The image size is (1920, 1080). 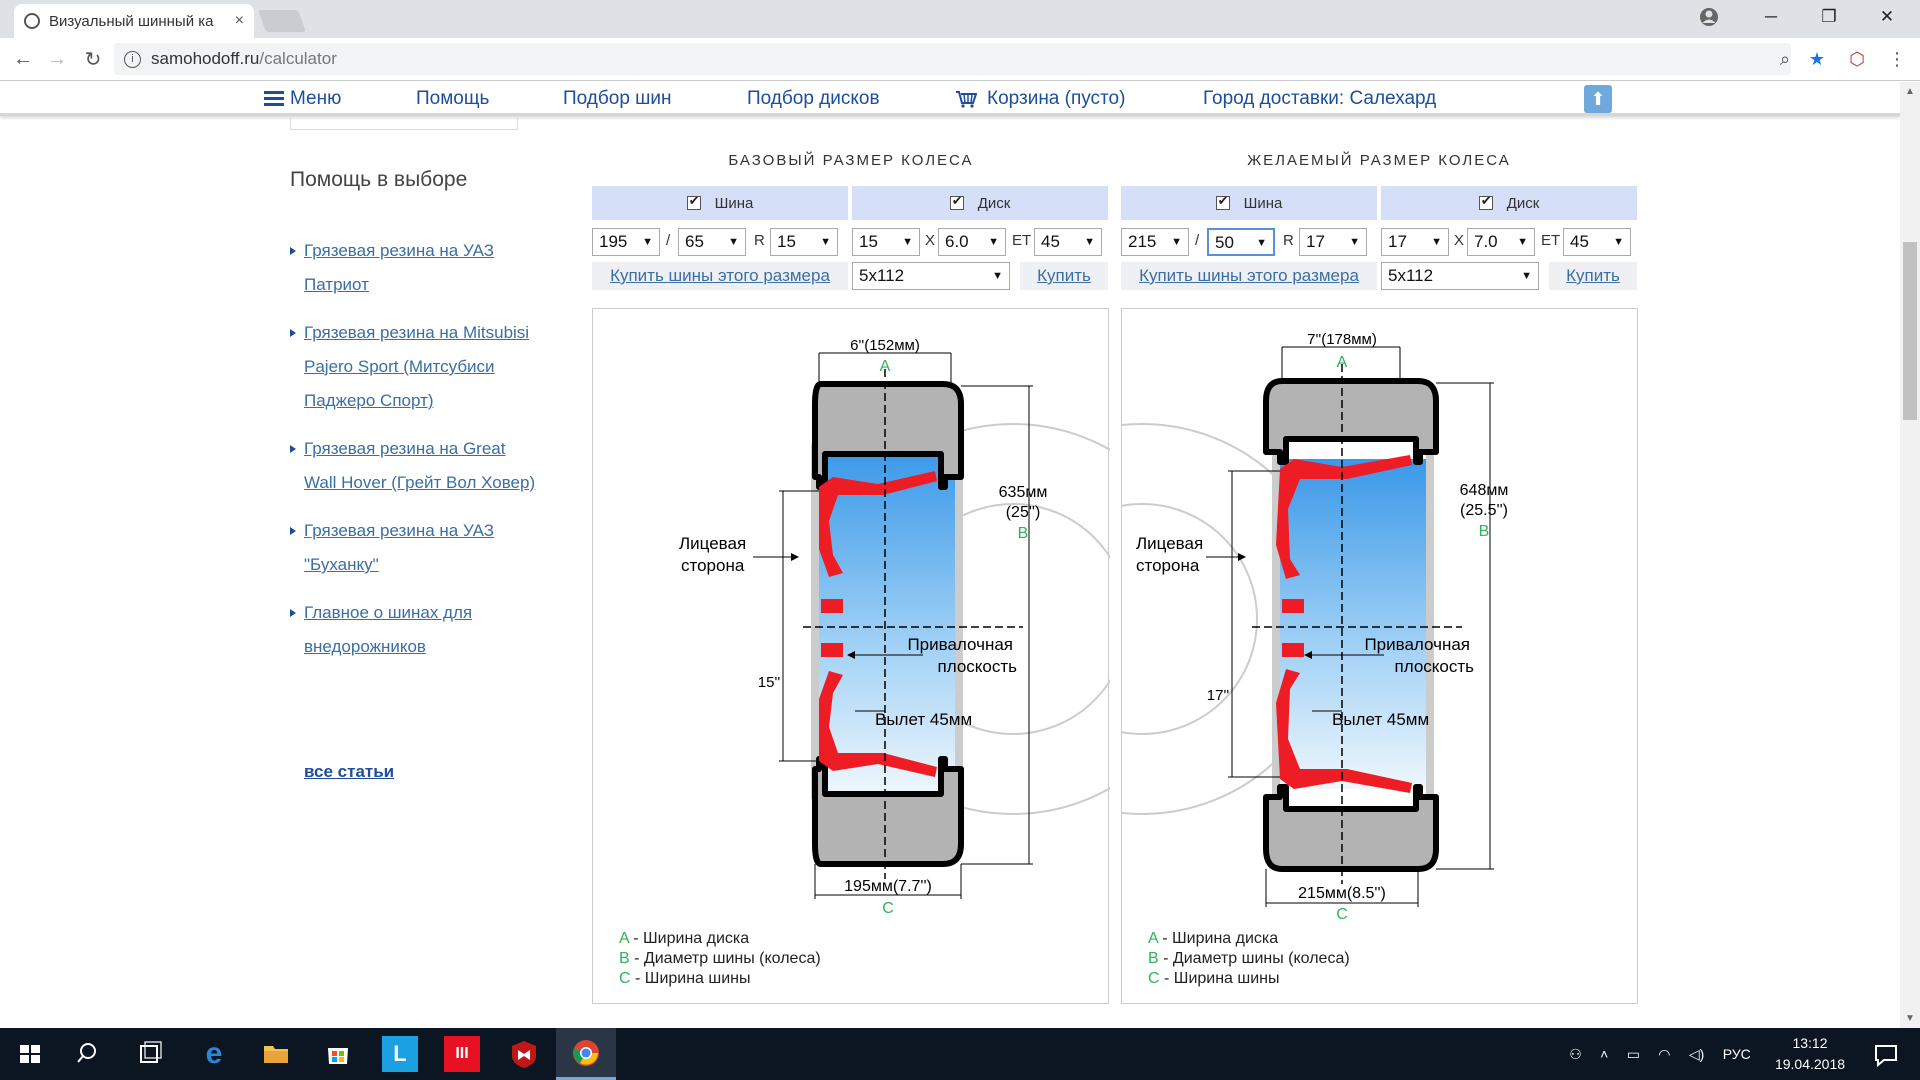 I want to click on edge-icon: e, so click(x=214, y=1054).